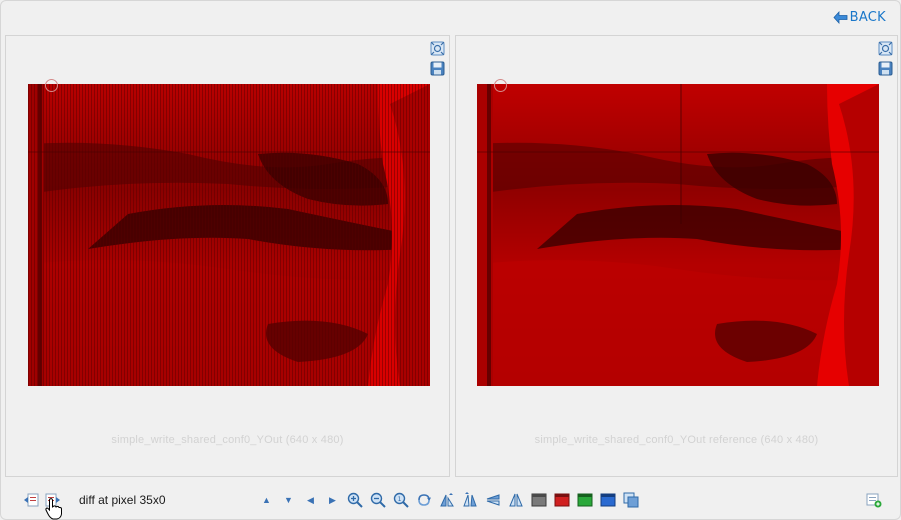 This screenshot has width=901, height=520. Describe the element at coordinates (288, 500) in the screenshot. I see `arrow-down-icon: ▼` at that location.